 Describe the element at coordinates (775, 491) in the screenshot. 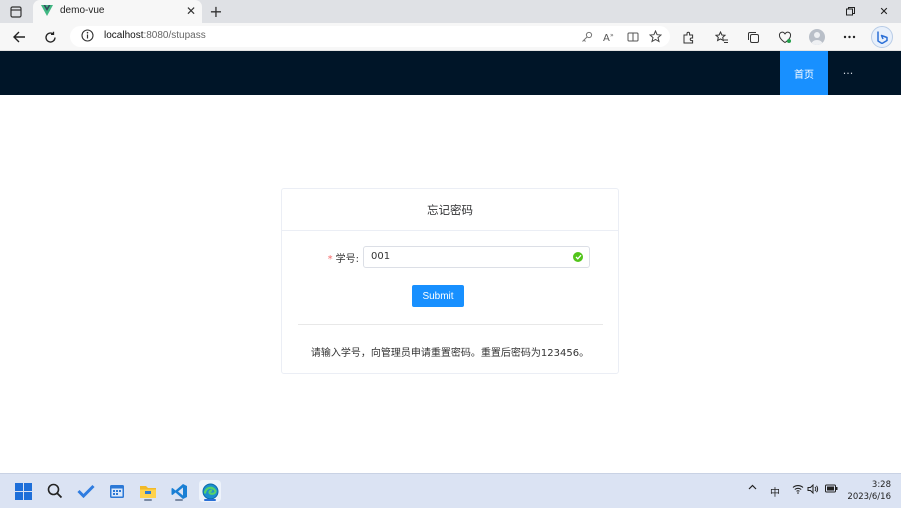

I see `ime-indicator: 中` at that location.